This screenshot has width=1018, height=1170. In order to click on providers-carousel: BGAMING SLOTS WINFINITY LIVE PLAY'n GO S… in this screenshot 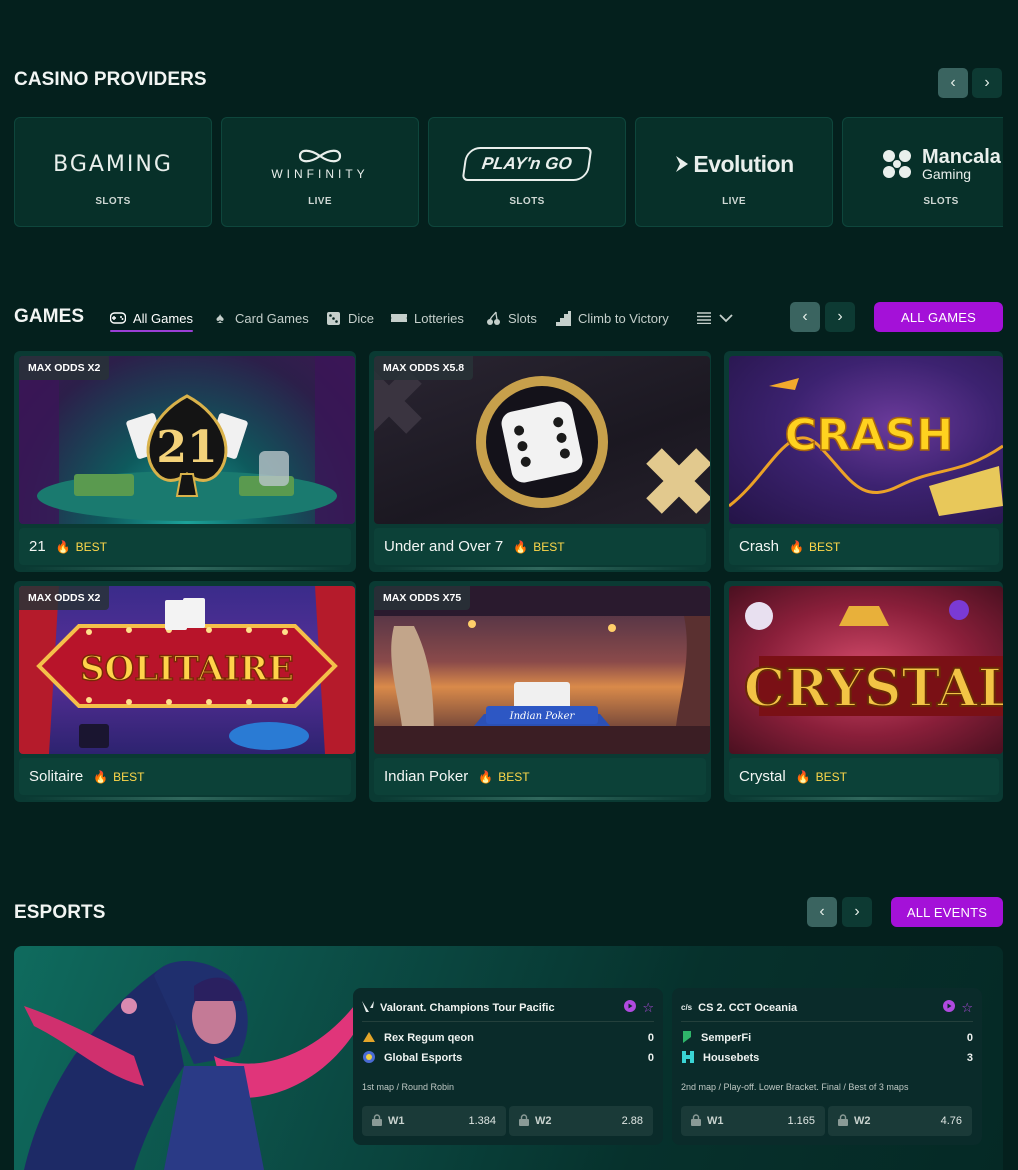, I will do `click(508, 172)`.